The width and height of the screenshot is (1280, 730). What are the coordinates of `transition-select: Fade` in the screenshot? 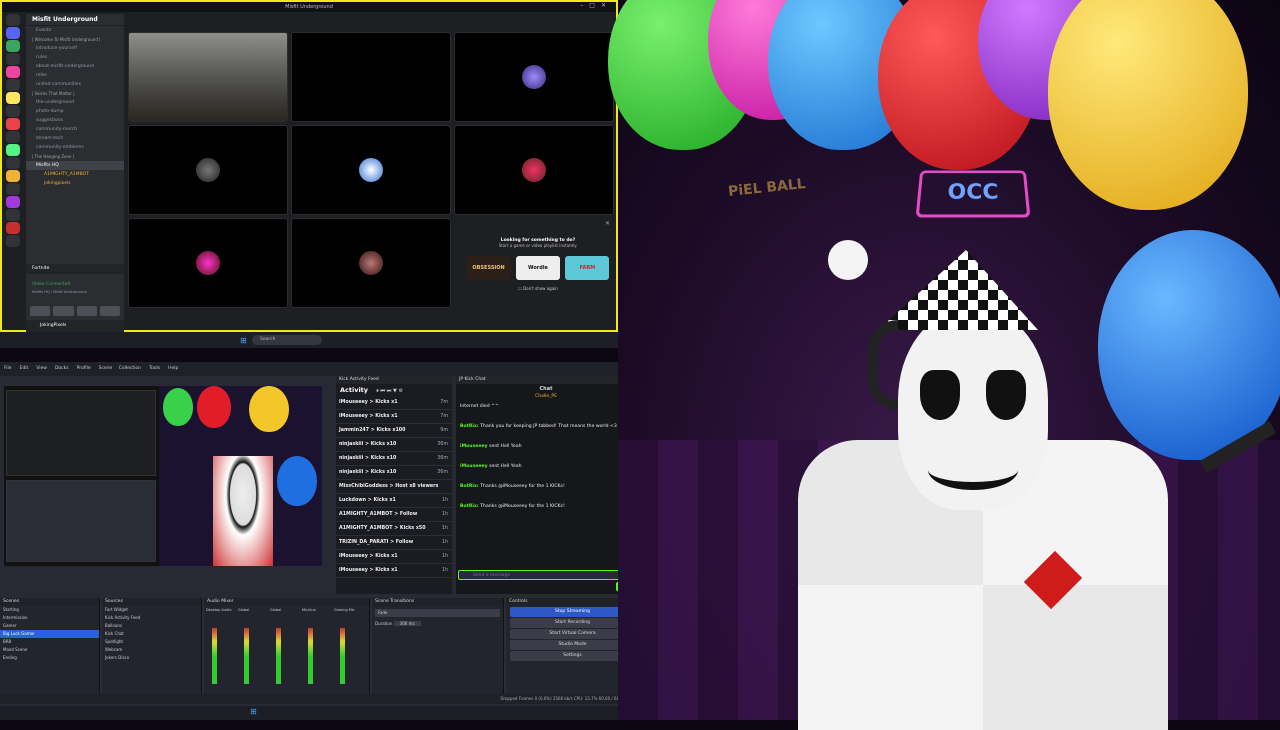 It's located at (437, 613).